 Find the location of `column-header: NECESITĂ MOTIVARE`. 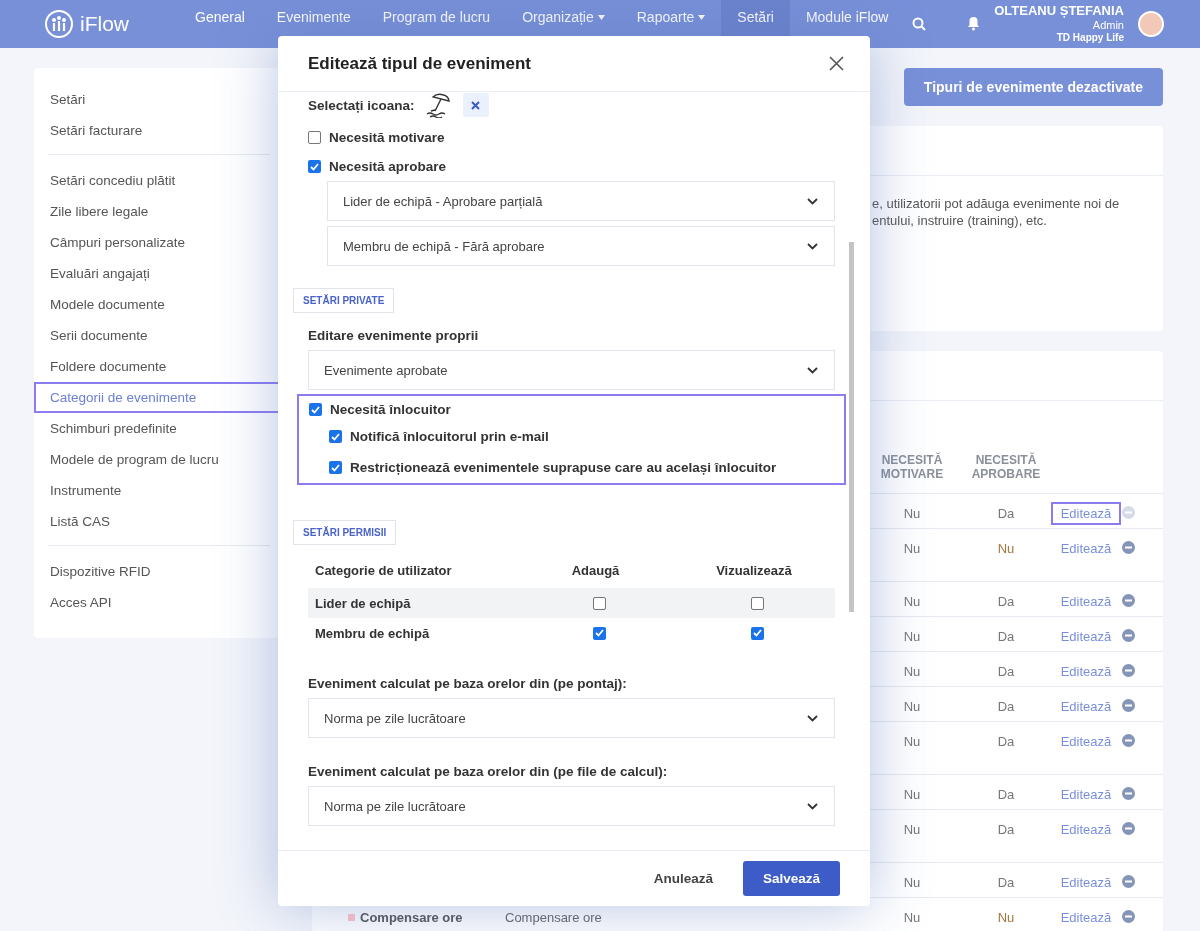

column-header: NECESITĂ MOTIVARE is located at coordinates (912, 467).